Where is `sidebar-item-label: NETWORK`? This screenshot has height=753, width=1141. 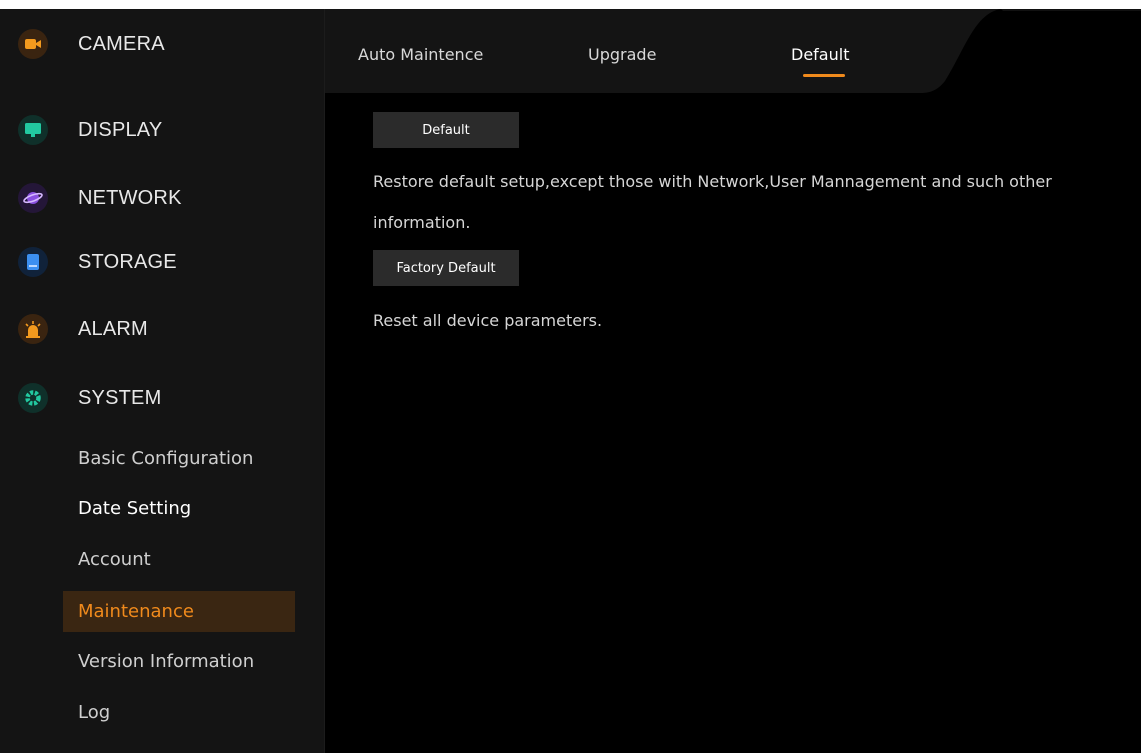
sidebar-item-label: NETWORK is located at coordinates (130, 198).